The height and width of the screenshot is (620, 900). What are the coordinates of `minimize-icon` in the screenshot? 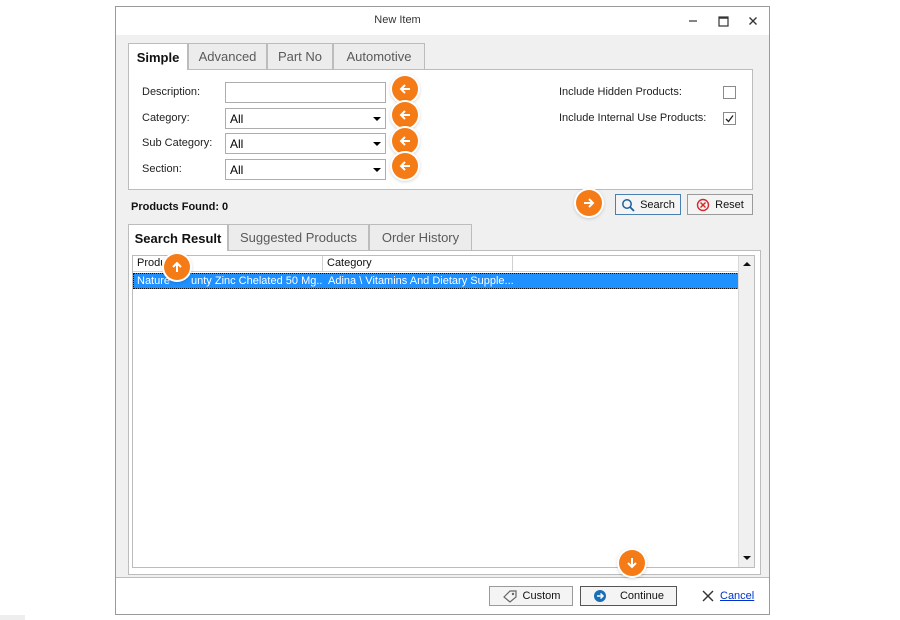 It's located at (693, 21).